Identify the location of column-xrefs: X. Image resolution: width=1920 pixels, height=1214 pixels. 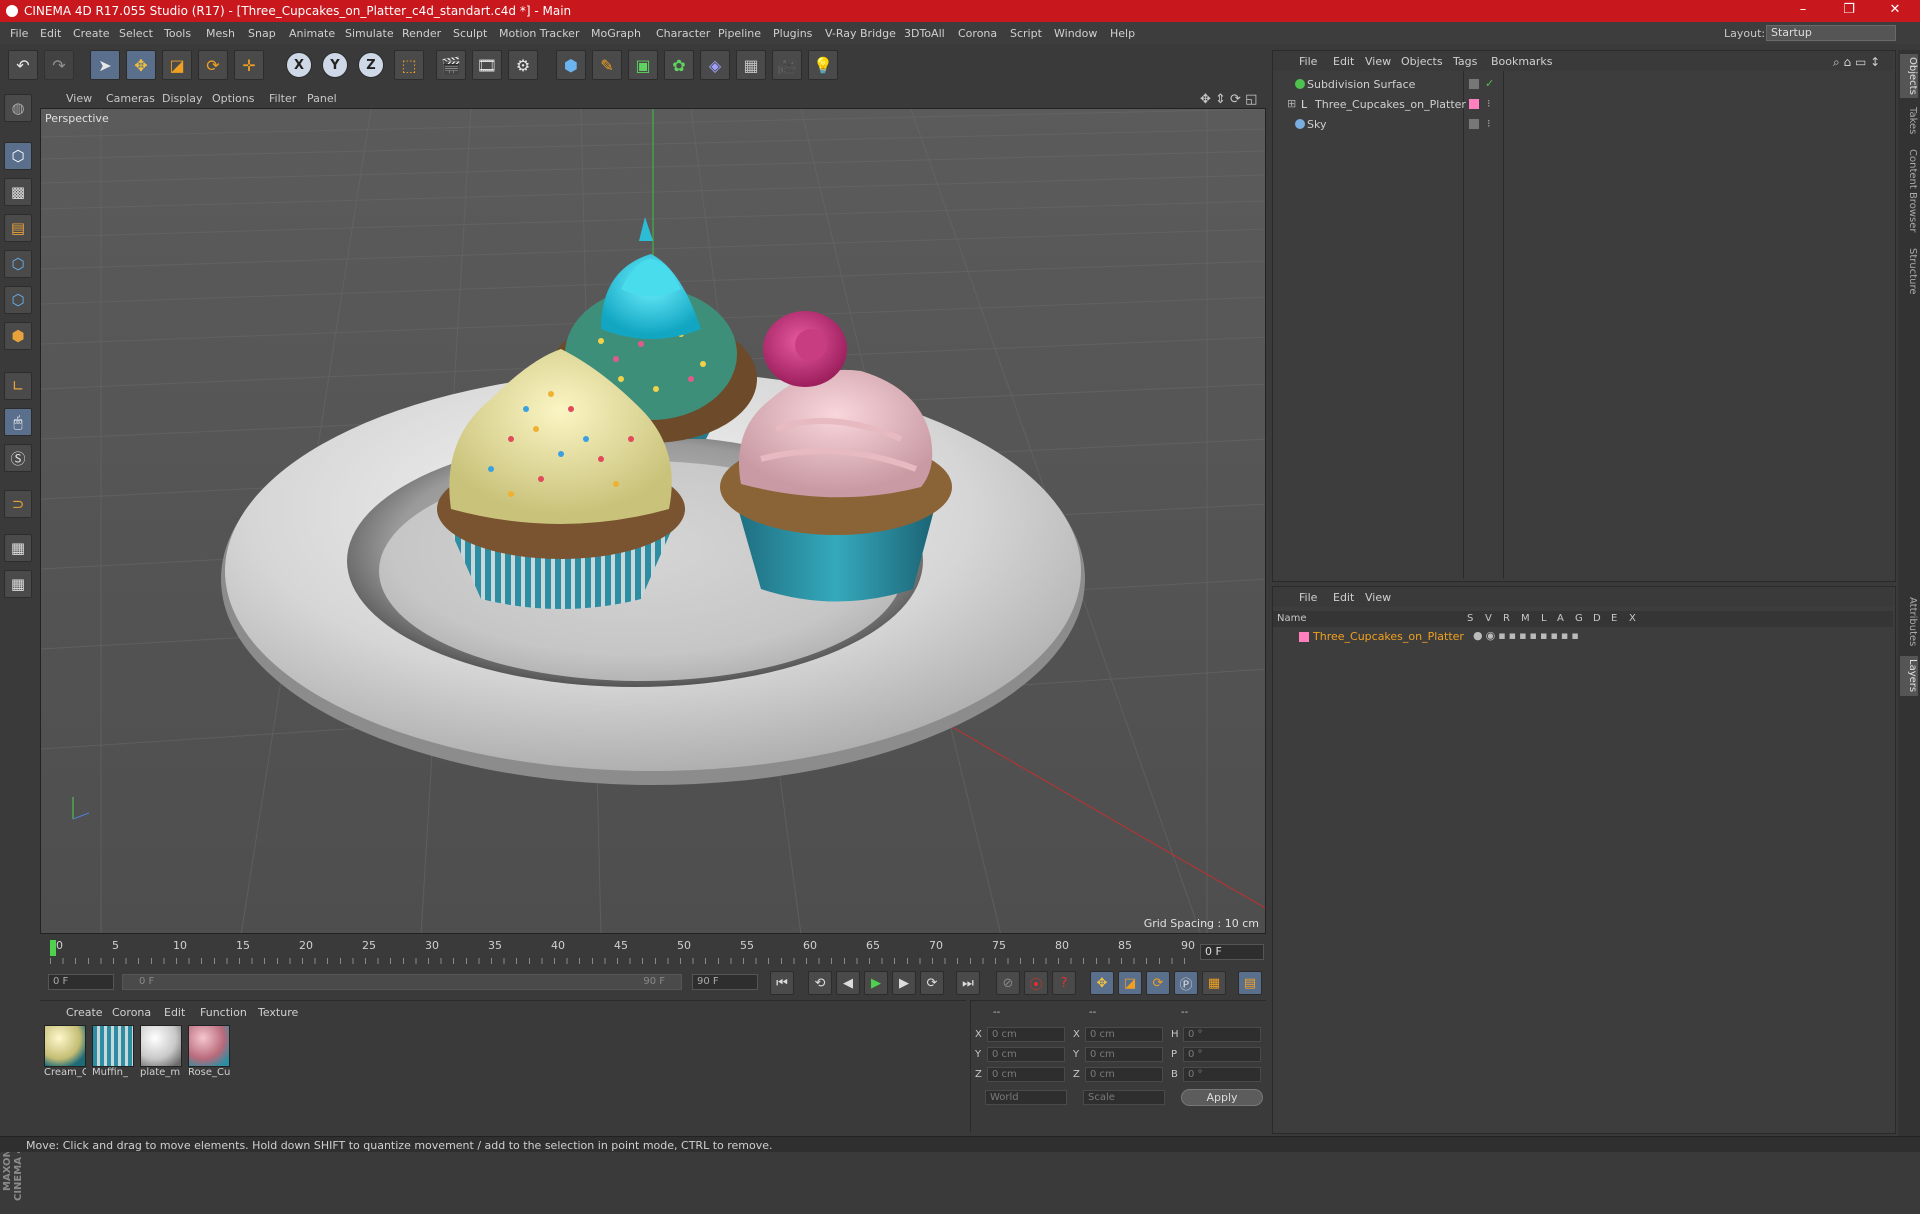
(1632, 618).